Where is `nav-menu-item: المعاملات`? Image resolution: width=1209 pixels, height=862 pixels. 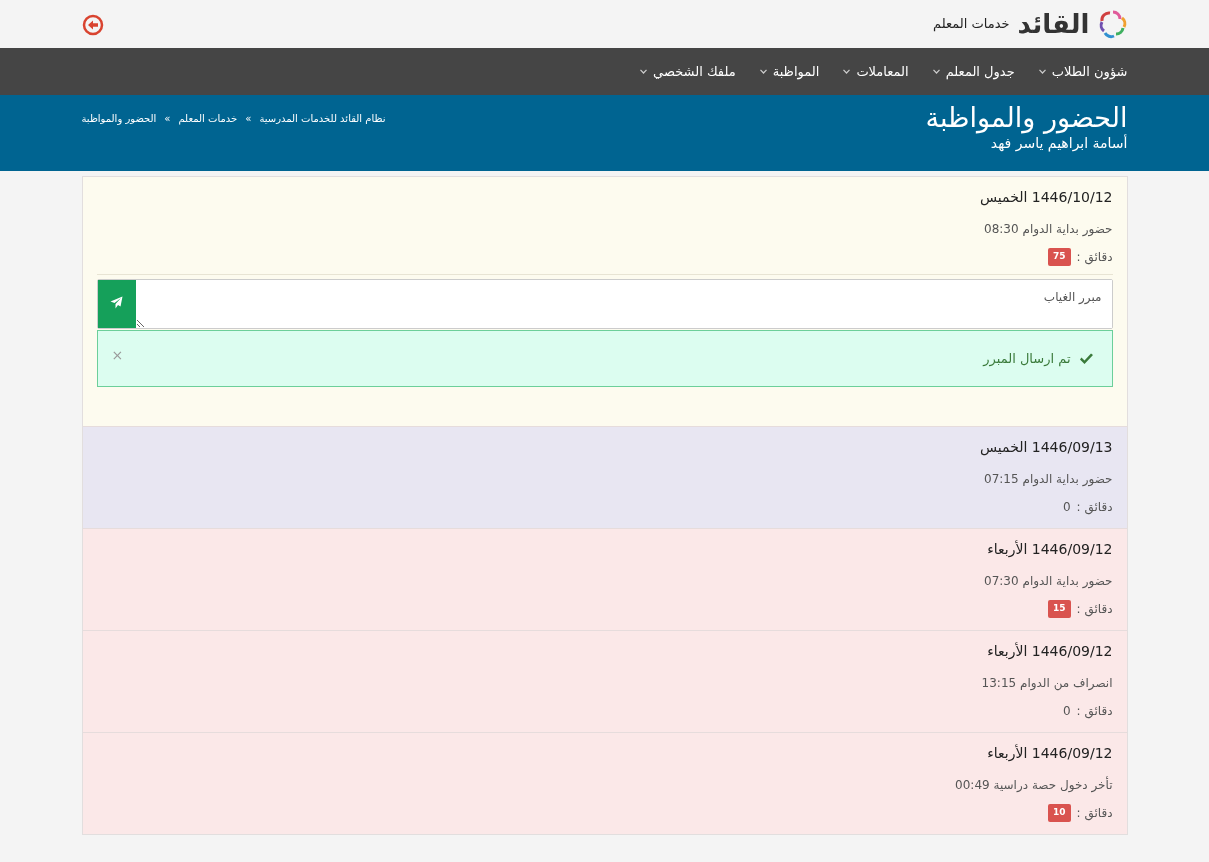 nav-menu-item: المعاملات is located at coordinates (876, 71).